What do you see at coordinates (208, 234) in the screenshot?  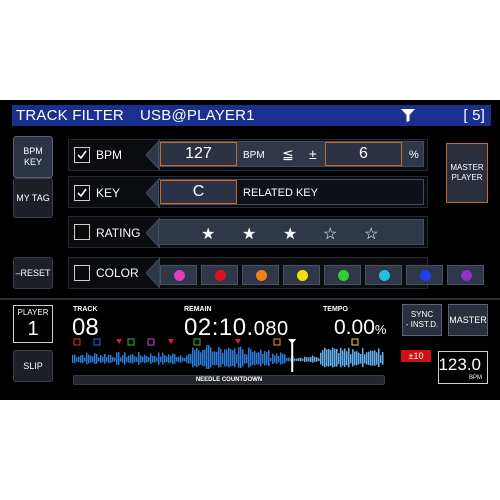 I see `rating-star-1: ★` at bounding box center [208, 234].